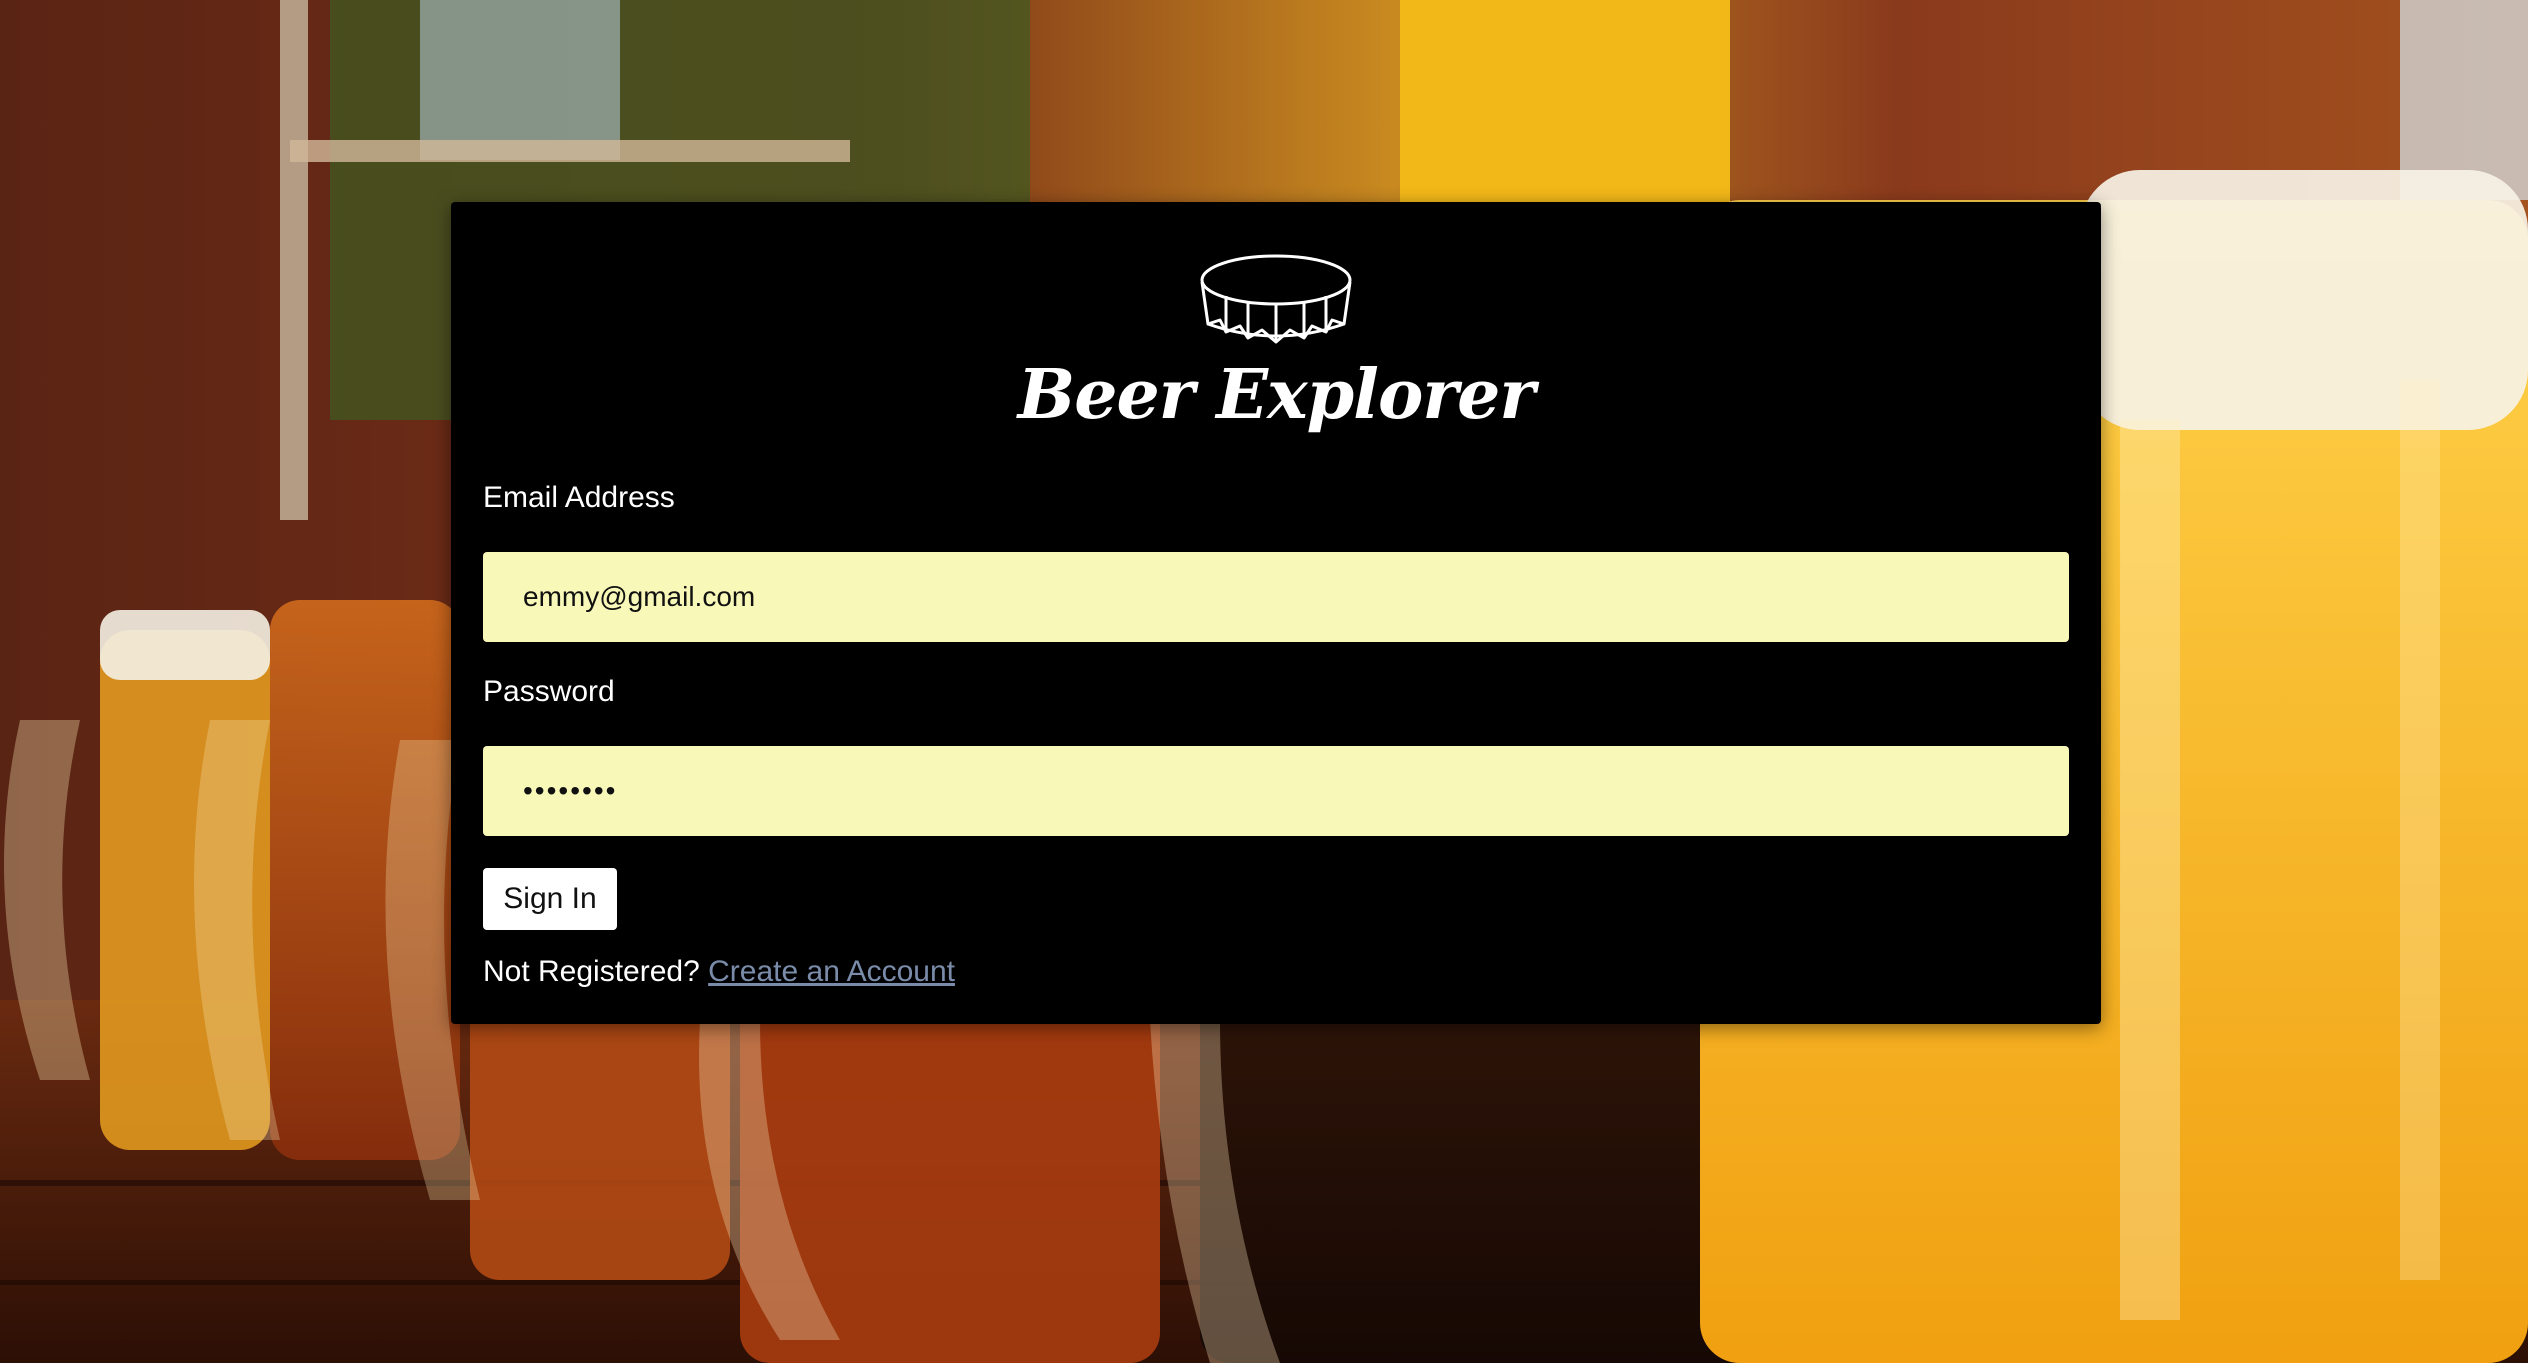 This screenshot has width=2528, height=1363. I want to click on register-prompt: Not Registered? Create an Account, so click(719, 972).